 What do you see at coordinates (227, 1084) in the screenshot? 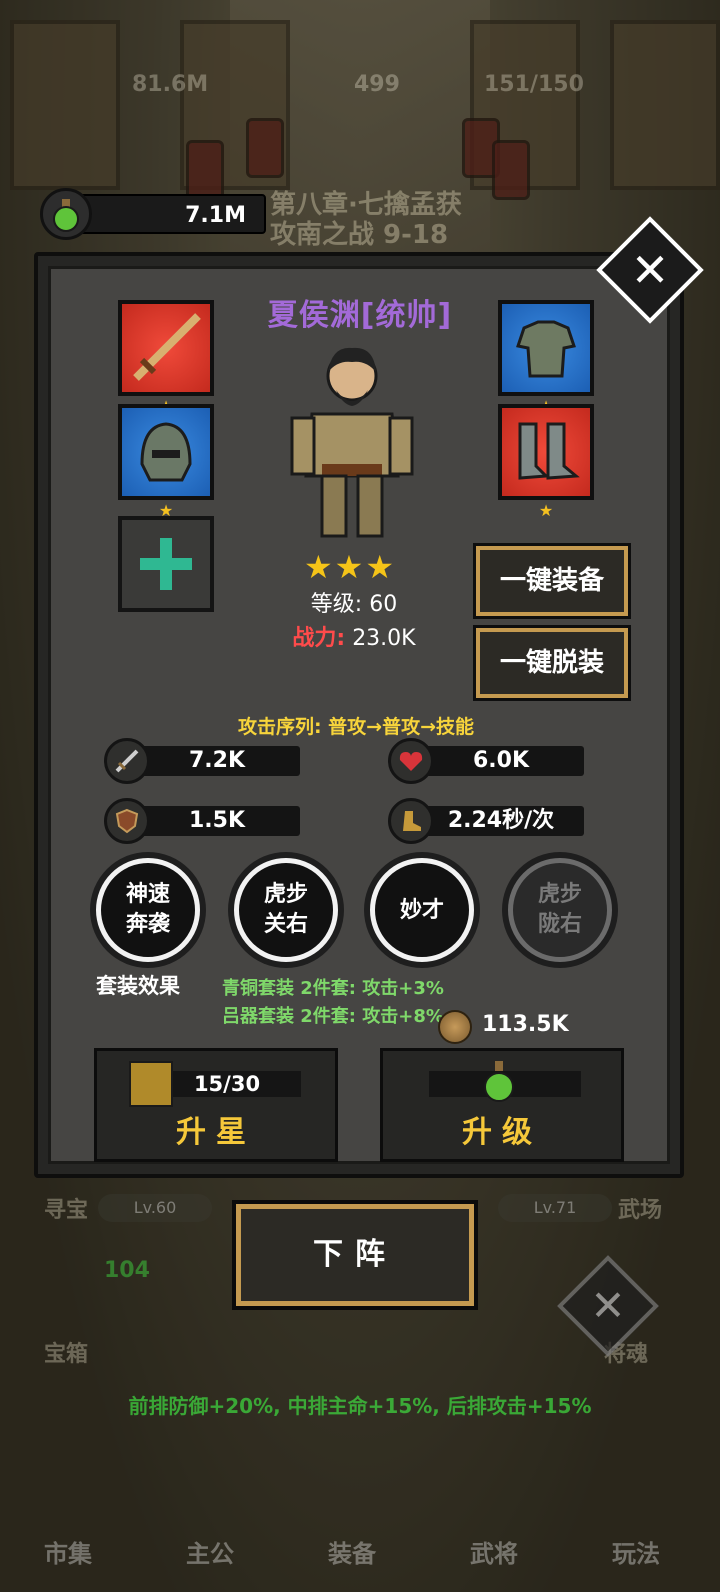
I see `star-up-progress: 15/30` at bounding box center [227, 1084].